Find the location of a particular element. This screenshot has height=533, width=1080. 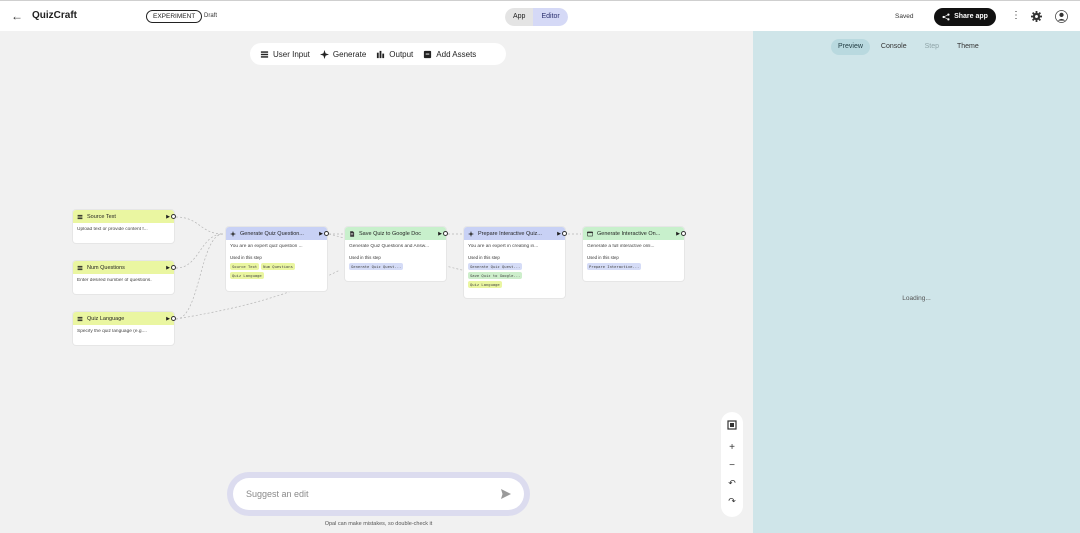

share-app-button: Share app is located at coordinates (965, 17).